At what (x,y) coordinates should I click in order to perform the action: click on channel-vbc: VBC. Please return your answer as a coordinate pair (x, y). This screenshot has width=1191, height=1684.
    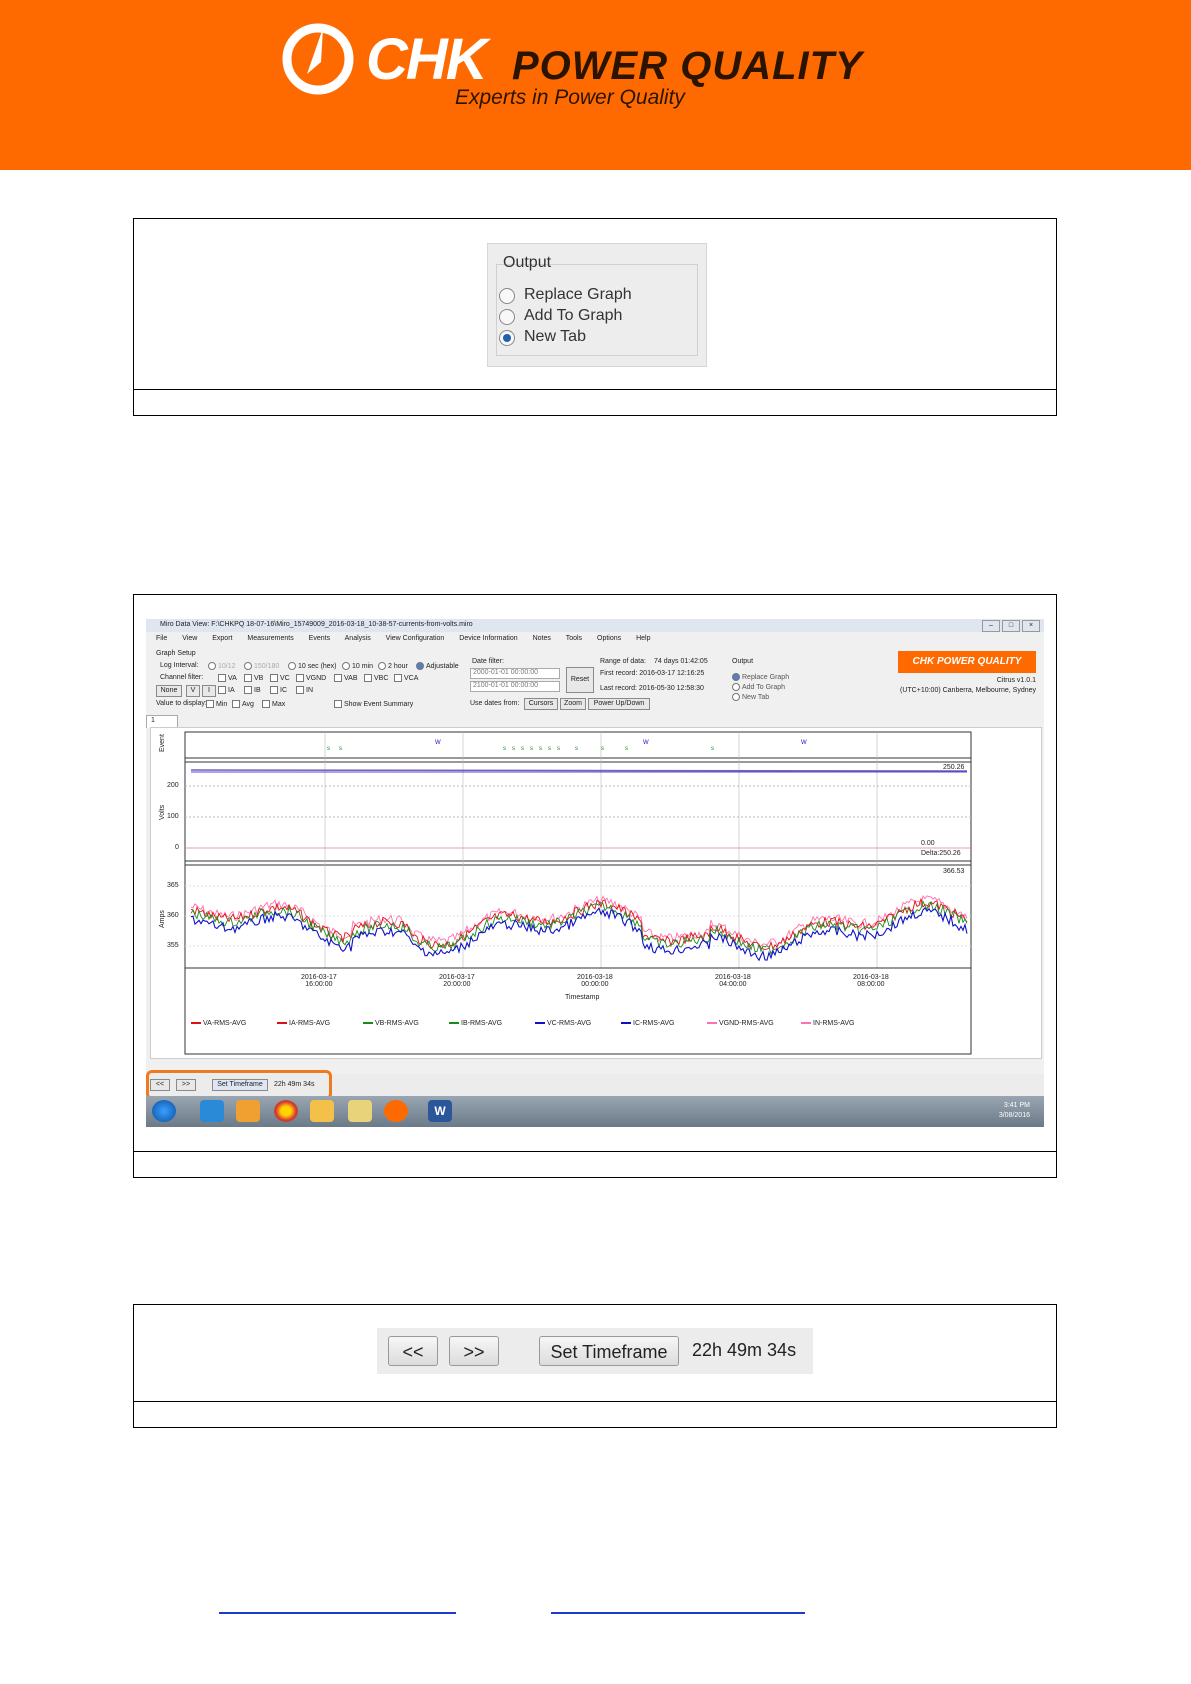
    Looking at the image, I should click on (376, 678).